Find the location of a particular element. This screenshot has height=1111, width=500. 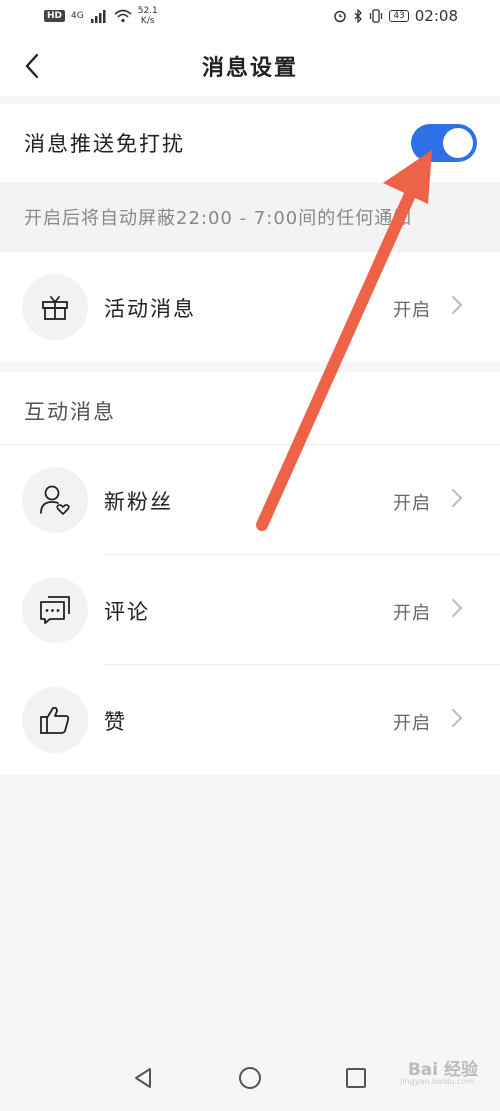

dnd-hint-row: 开启后将自动屏蔽22:00 - 7:00间的任何通知 is located at coordinates (250, 217).